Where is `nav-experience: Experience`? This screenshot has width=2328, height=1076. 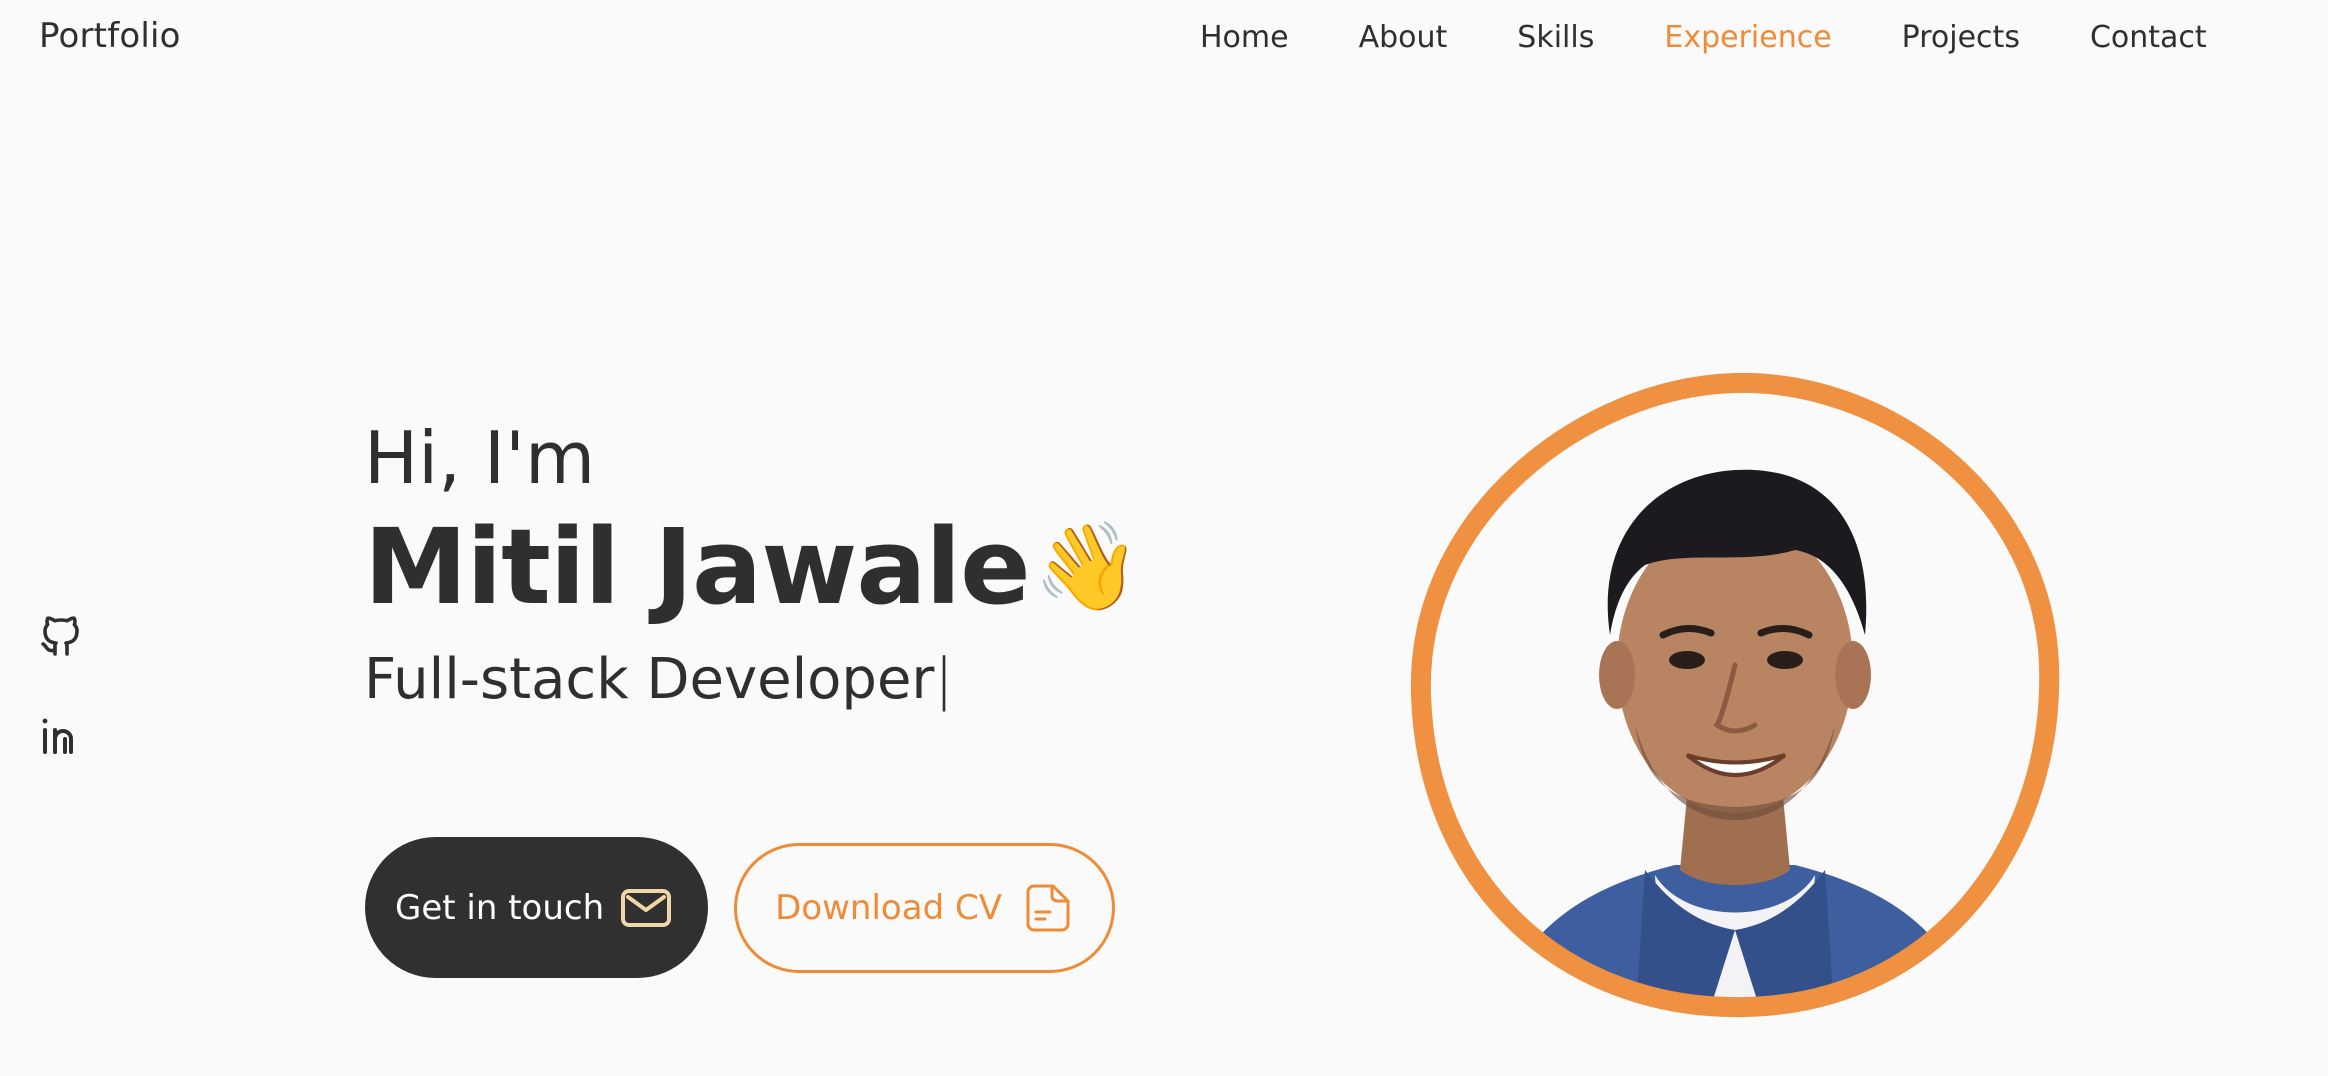 nav-experience: Experience is located at coordinates (1747, 38).